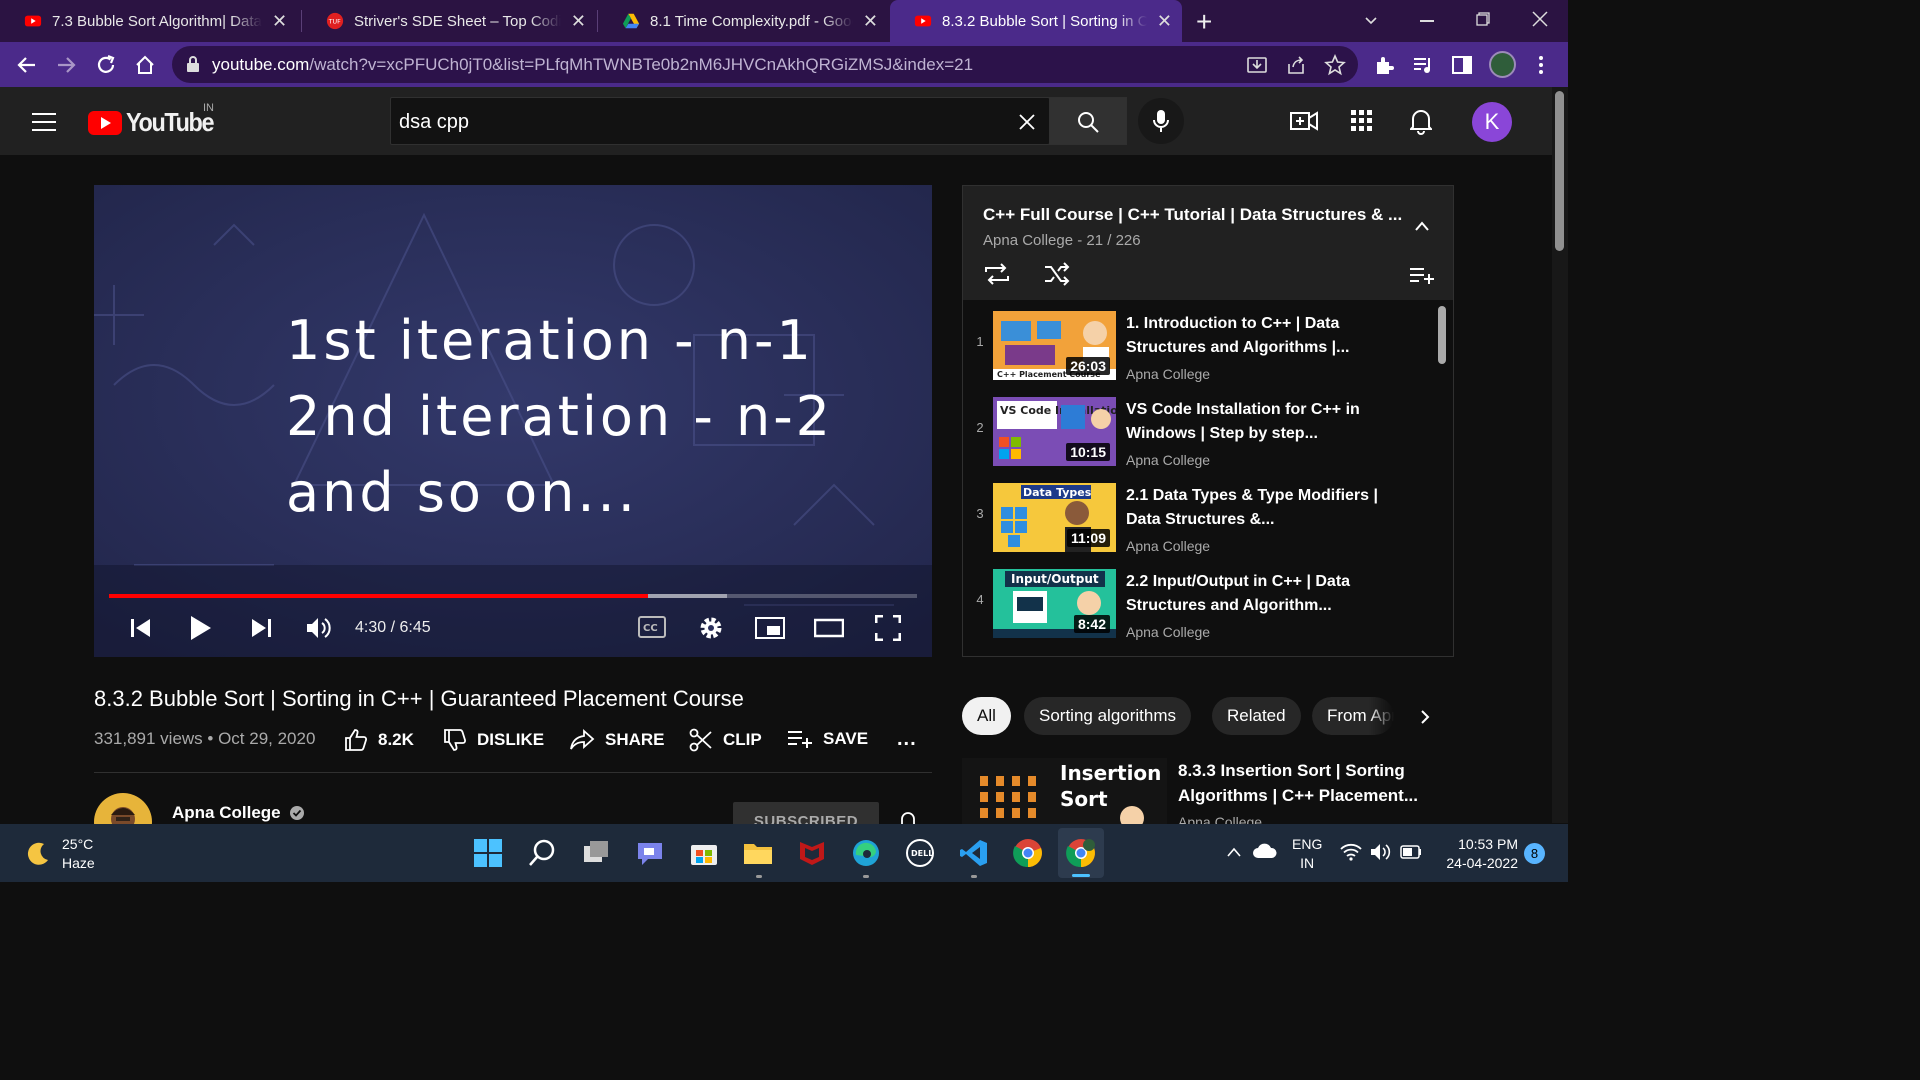 This screenshot has width=1920, height=1080. Describe the element at coordinates (27, 65) in the screenshot. I see `back-icon` at that location.